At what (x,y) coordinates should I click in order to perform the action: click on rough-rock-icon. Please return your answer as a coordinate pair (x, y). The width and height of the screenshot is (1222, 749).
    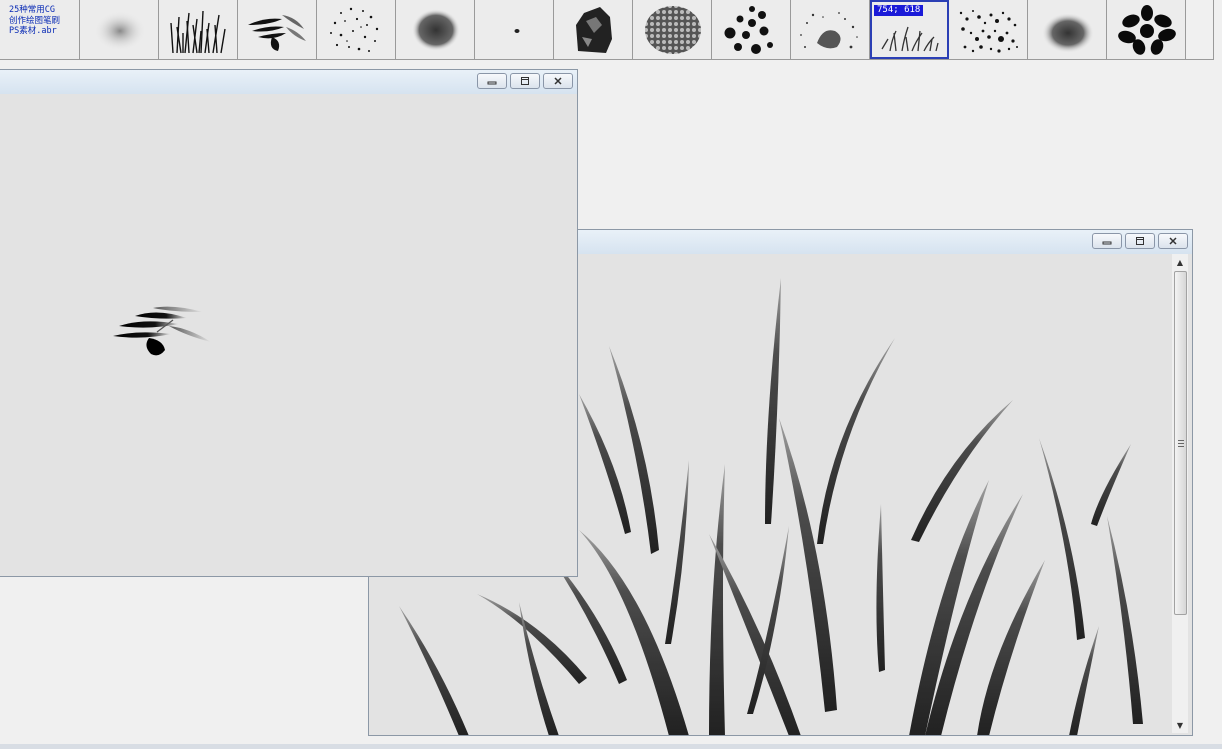
    Looking at the image, I should click on (594, 29).